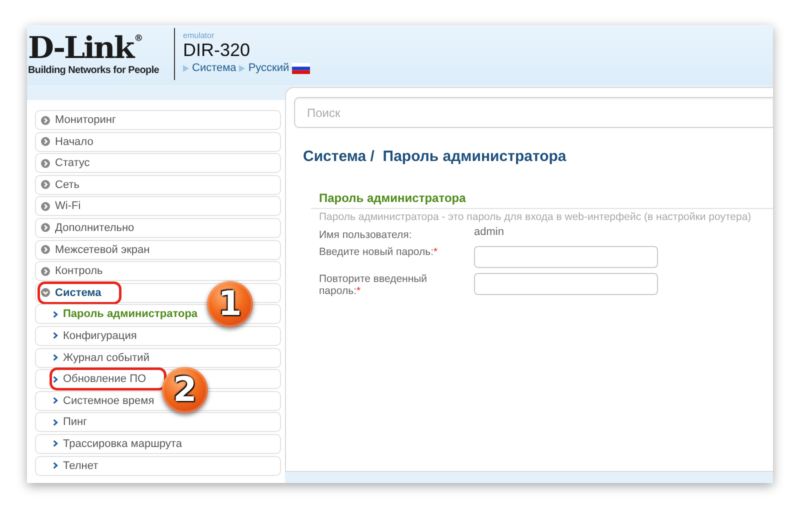 The height and width of the screenshot is (510, 800). I want to click on sidebar-item: Сеть, so click(158, 184).